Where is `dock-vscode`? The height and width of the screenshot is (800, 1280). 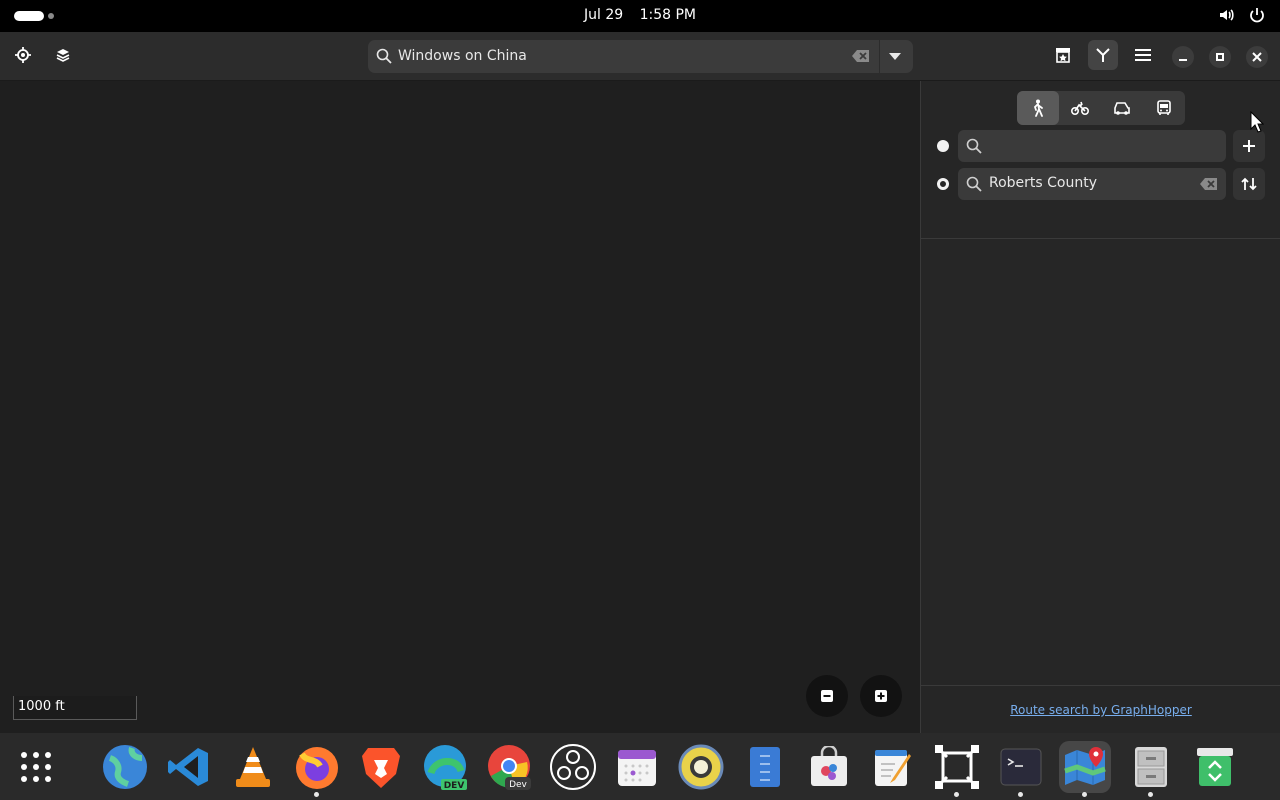 dock-vscode is located at coordinates (189, 767).